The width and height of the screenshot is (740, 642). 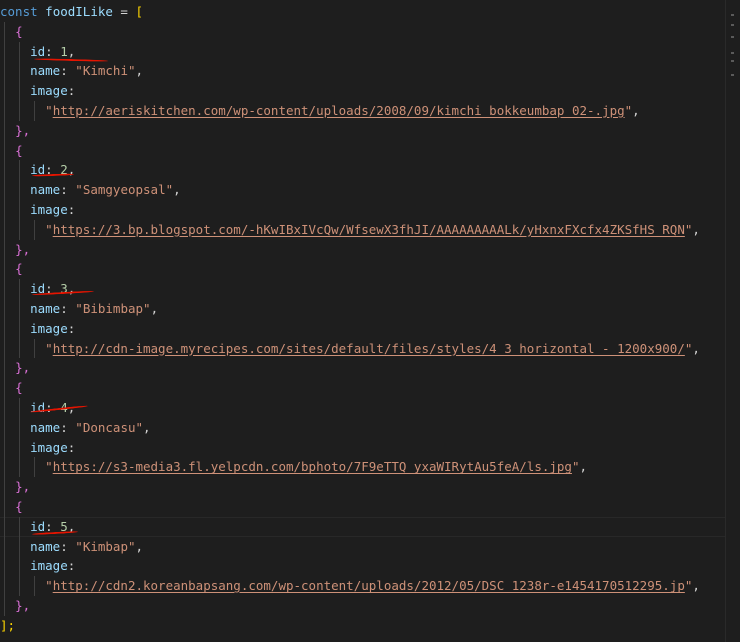 What do you see at coordinates (139, 11) in the screenshot?
I see `array-open-bracket: [` at bounding box center [139, 11].